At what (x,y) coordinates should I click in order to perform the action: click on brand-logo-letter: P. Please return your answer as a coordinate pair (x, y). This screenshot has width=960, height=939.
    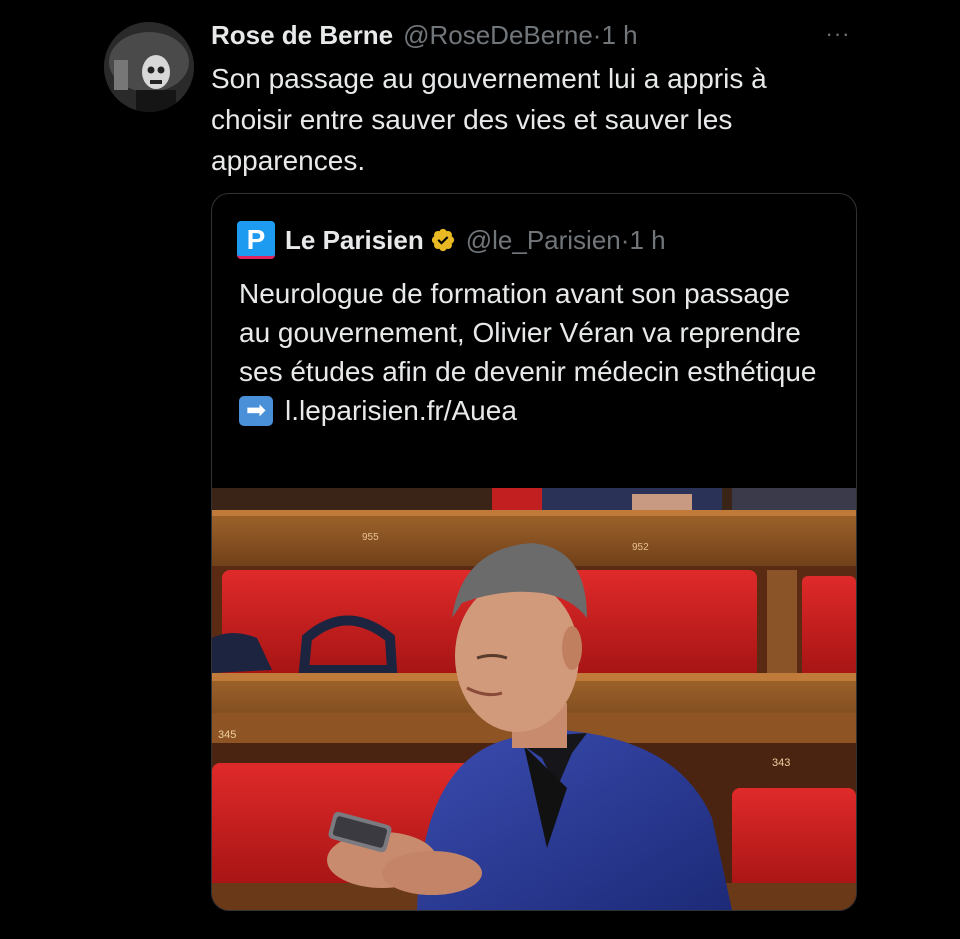
    Looking at the image, I should click on (256, 239).